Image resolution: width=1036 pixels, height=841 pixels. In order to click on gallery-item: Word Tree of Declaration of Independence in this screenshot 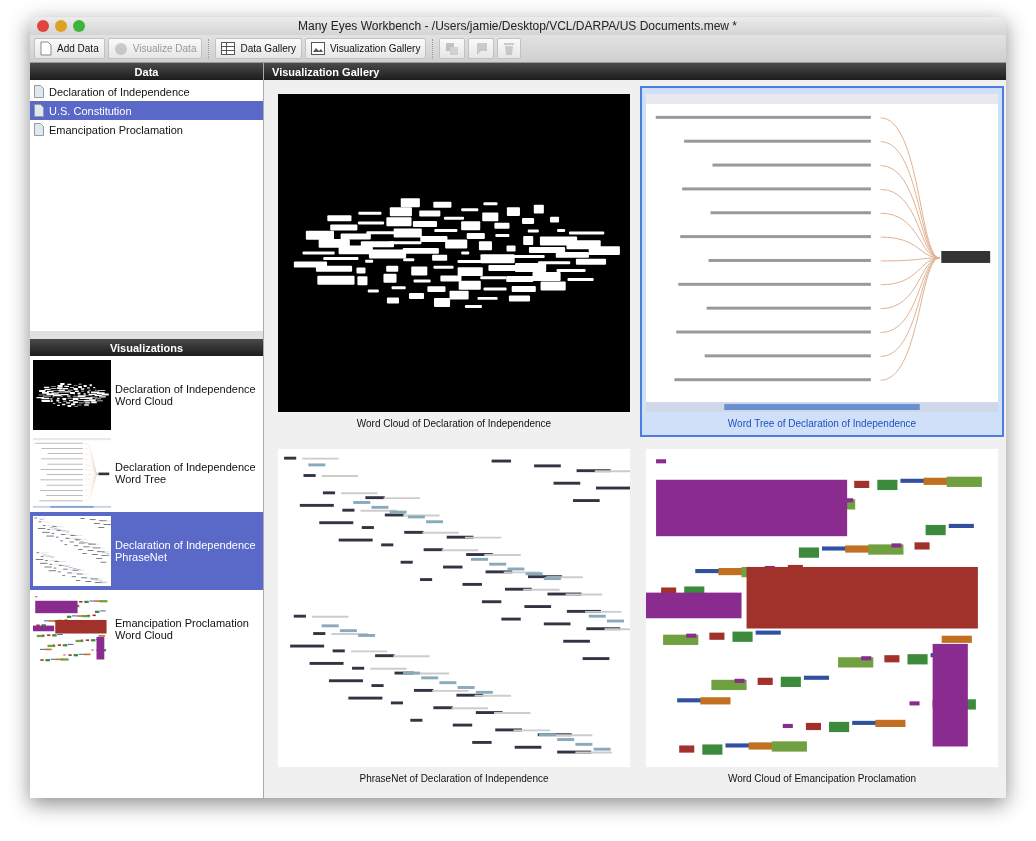, I will do `click(822, 261)`.